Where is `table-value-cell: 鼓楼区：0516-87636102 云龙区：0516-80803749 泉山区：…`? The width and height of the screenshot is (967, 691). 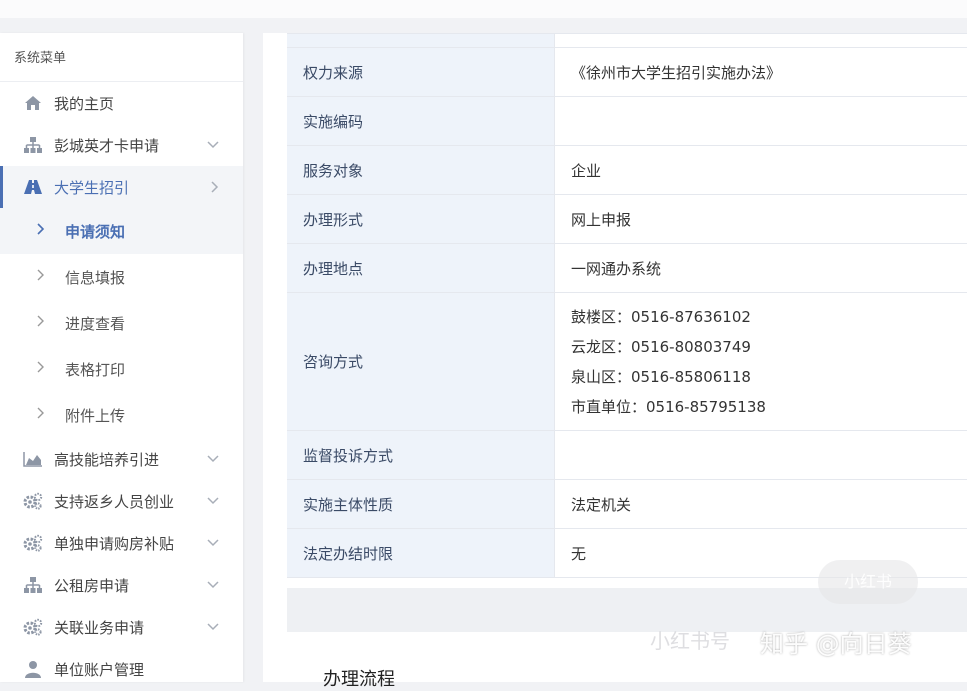 table-value-cell: 鼓楼区：0516-87636102 云龙区：0516-80803749 泉山区：… is located at coordinates (761, 362).